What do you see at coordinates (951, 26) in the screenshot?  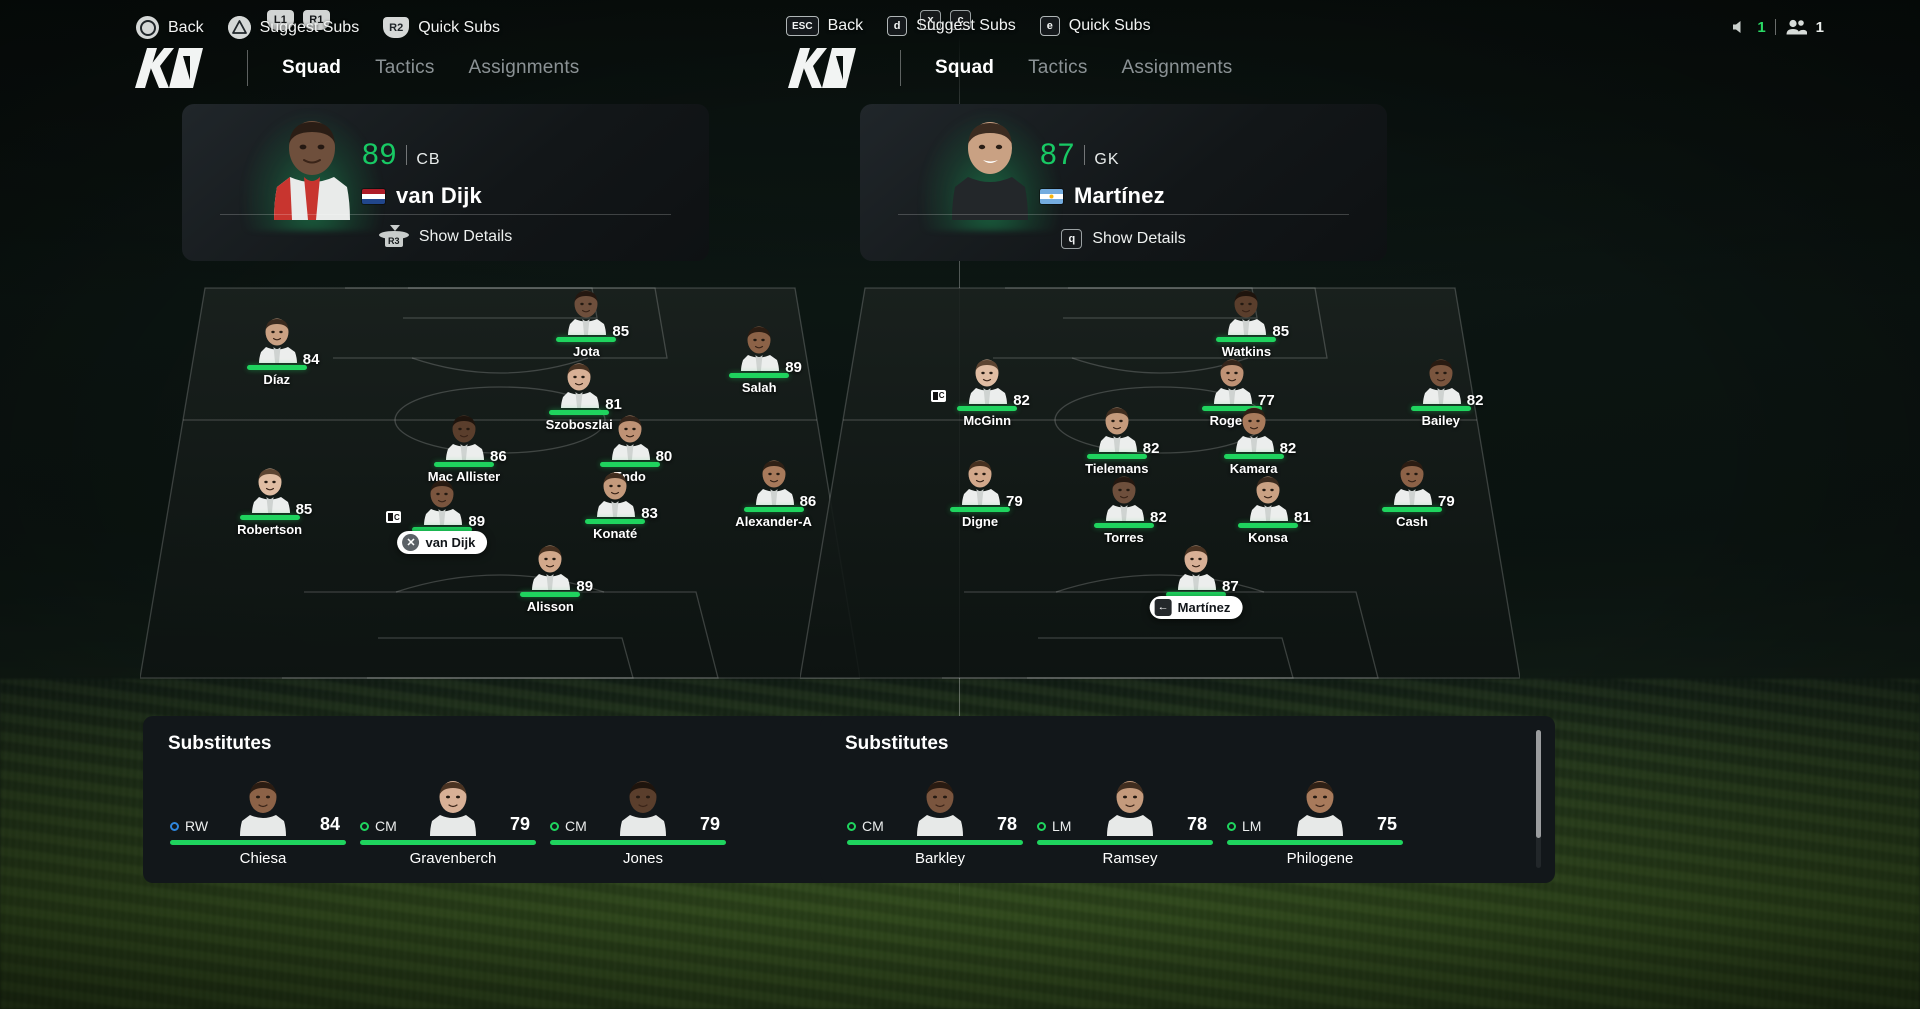 I see `suggest-subs-button: d Suggest Subs` at bounding box center [951, 26].